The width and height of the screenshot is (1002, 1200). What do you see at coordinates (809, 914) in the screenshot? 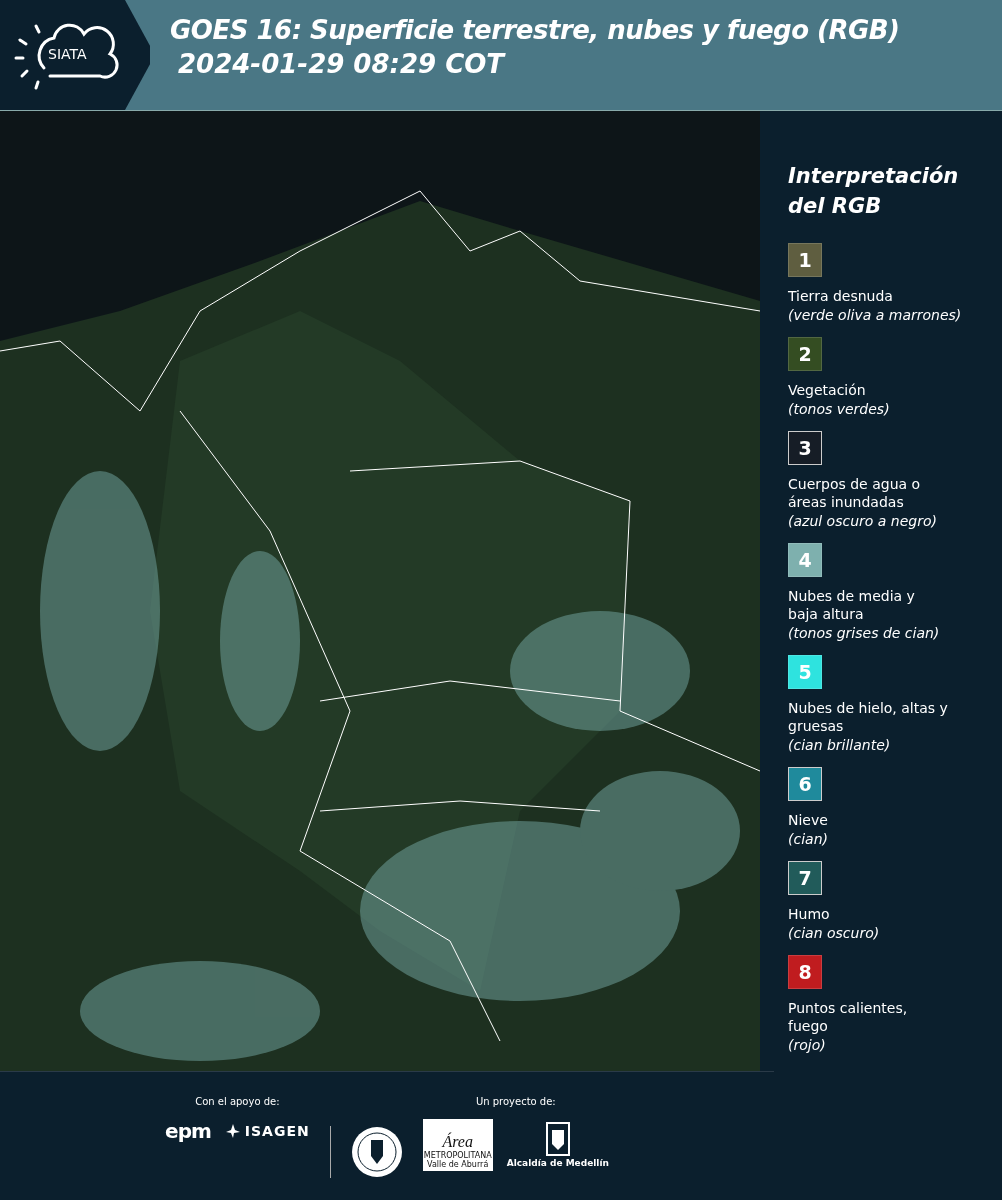
I see `legend-label: Humo` at bounding box center [809, 914].